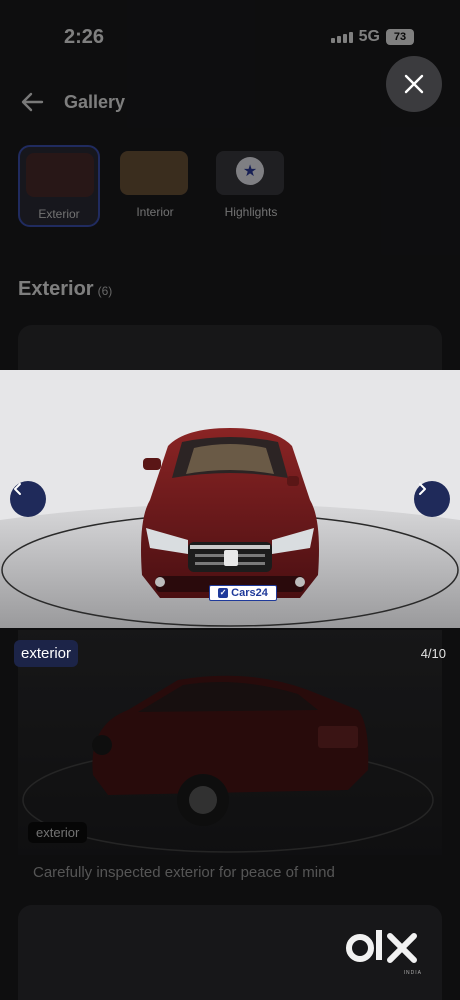 This screenshot has height=1000, width=460. I want to click on tab-exterior: Exterior, so click(59, 186).